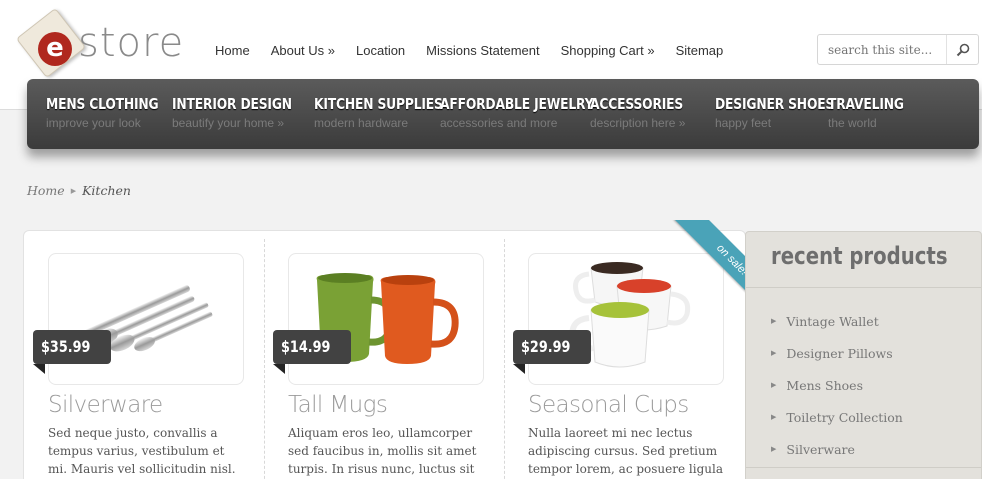 The image size is (982, 479). I want to click on category-subtitle: beautify your home », so click(228, 123).